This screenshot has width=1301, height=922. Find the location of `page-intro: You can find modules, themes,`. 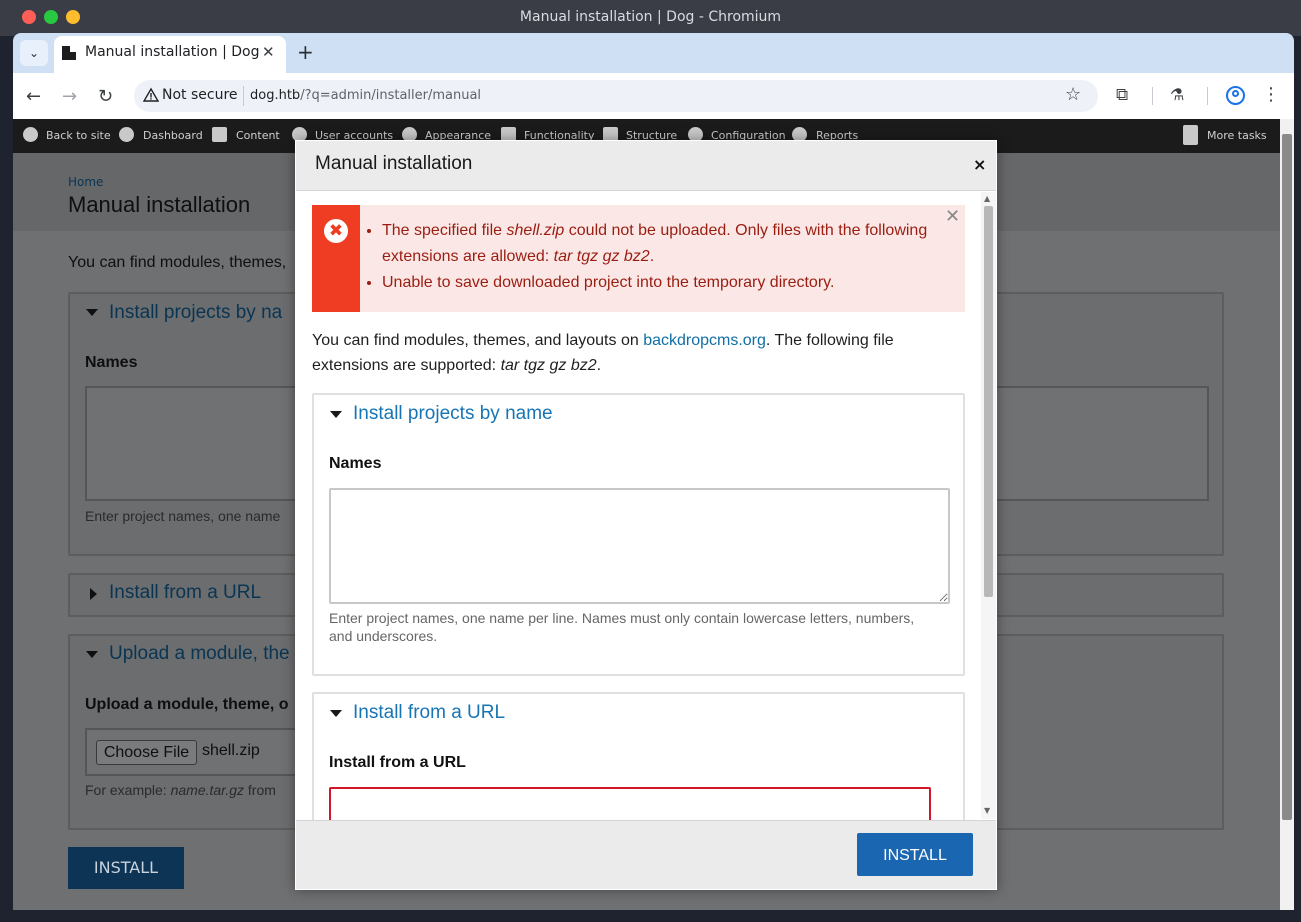

page-intro: You can find modules, themes, is located at coordinates (177, 262).